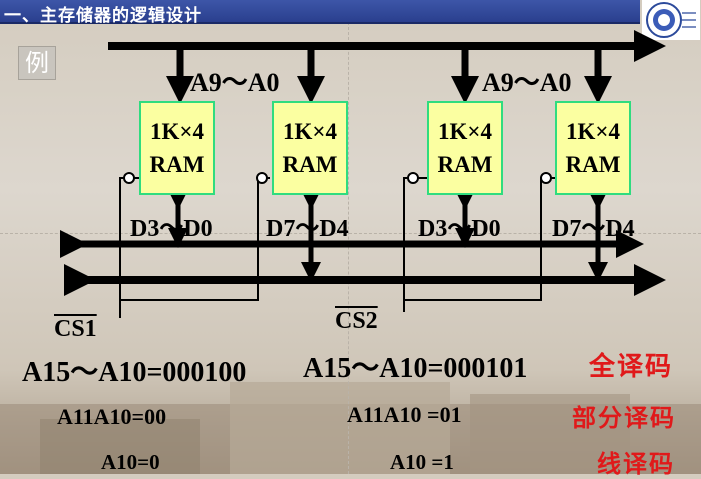 The width and height of the screenshot is (701, 479). Describe the element at coordinates (235, 82) in the screenshot. I see `address-label-left: A9～A0` at that location.